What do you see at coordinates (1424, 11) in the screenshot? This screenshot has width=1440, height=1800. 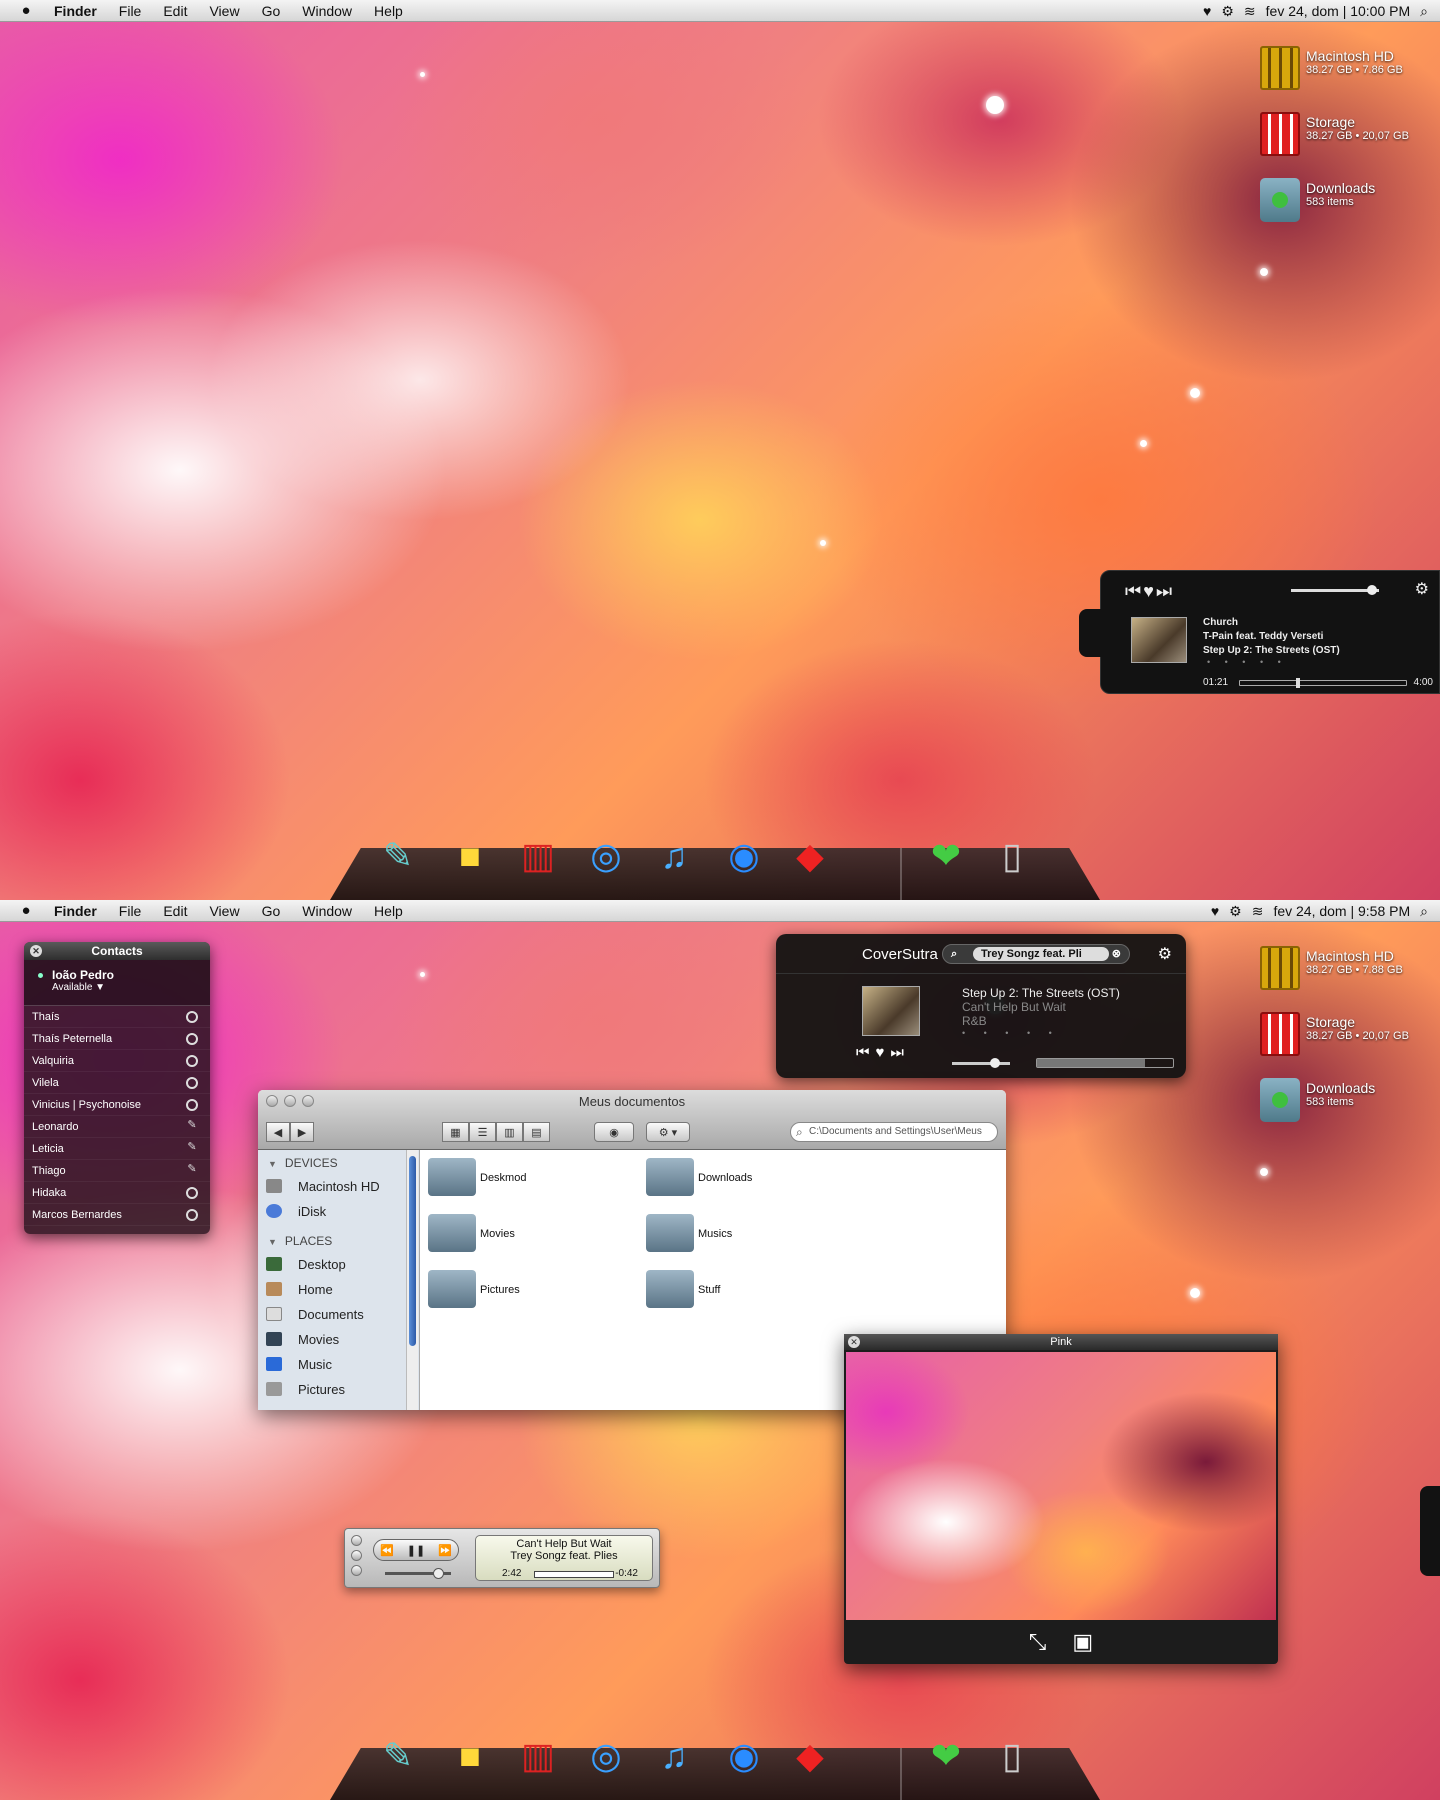 I see `spotlight-icon: ⌕` at bounding box center [1424, 11].